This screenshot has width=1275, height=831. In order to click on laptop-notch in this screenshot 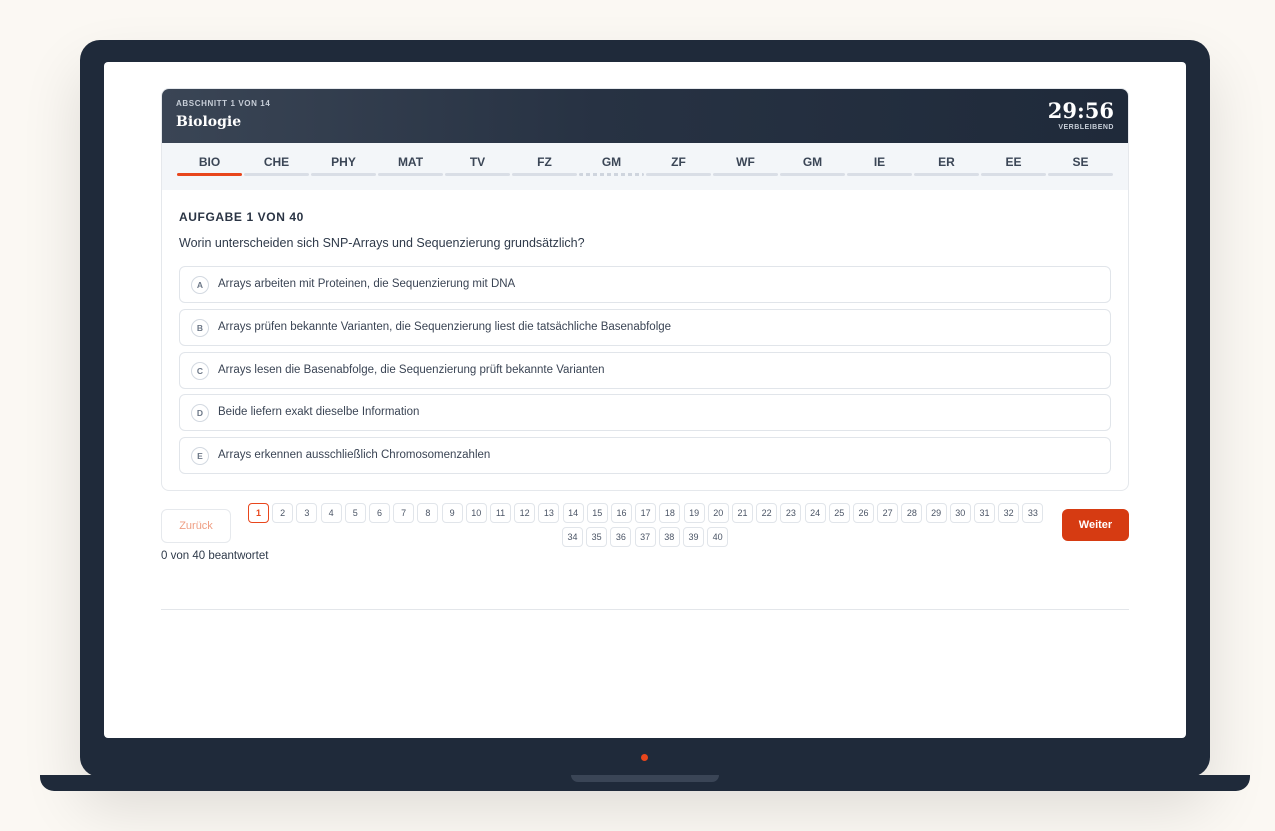, I will do `click(645, 778)`.